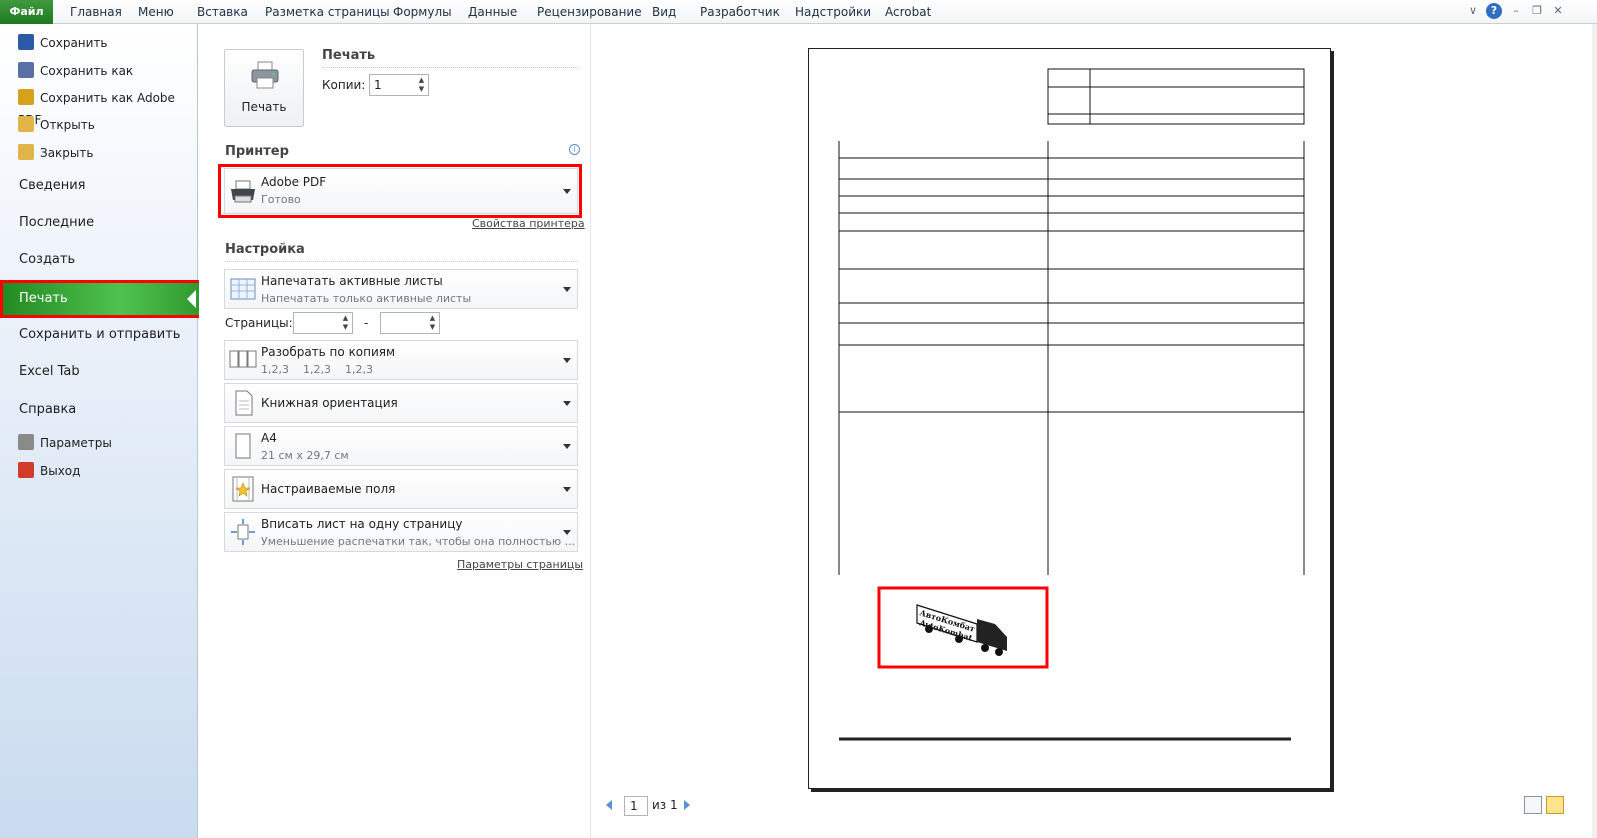  Describe the element at coordinates (317, 369) in the screenshot. I see `collate-sub: 1,2,3 1,2,3 1,2,3` at that location.